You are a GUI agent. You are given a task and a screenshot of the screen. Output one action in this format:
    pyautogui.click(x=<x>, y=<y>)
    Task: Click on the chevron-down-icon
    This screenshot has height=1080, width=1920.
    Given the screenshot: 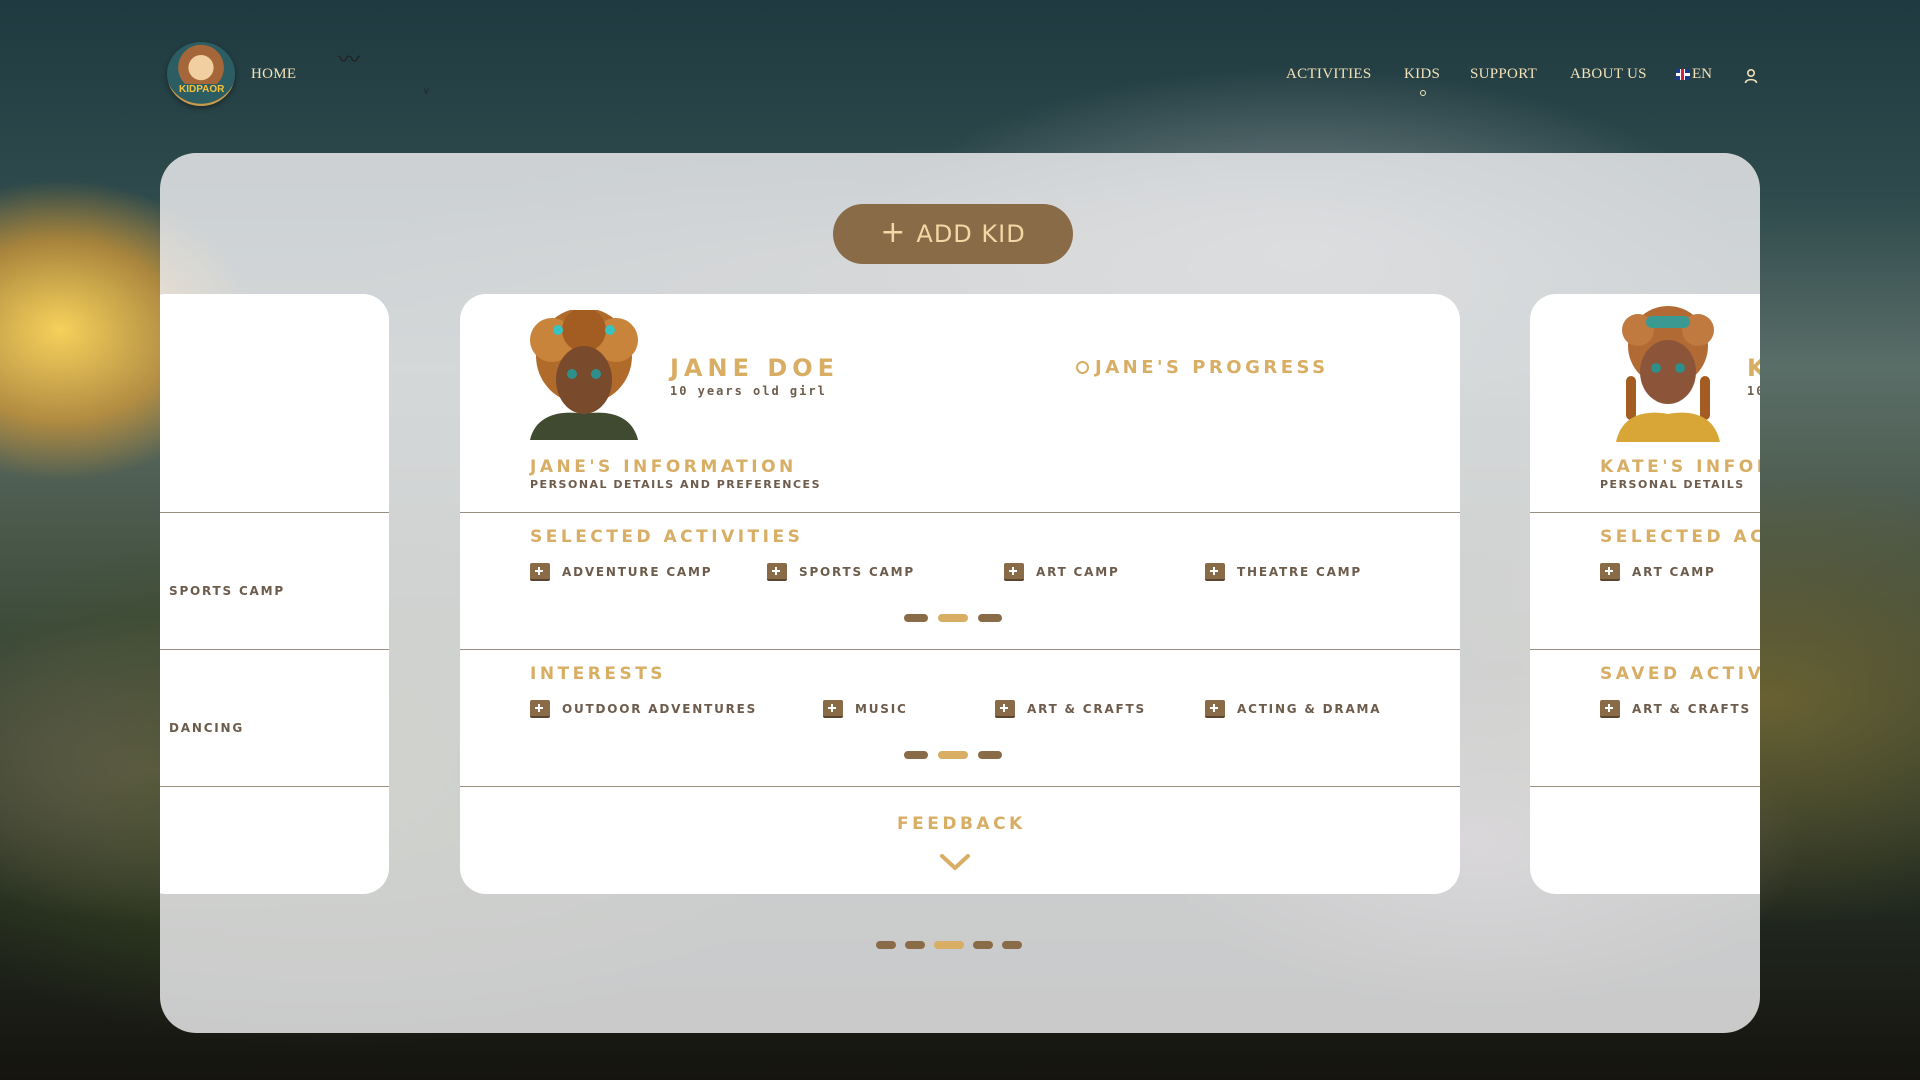 What is the action you would take?
    pyautogui.click(x=955, y=862)
    